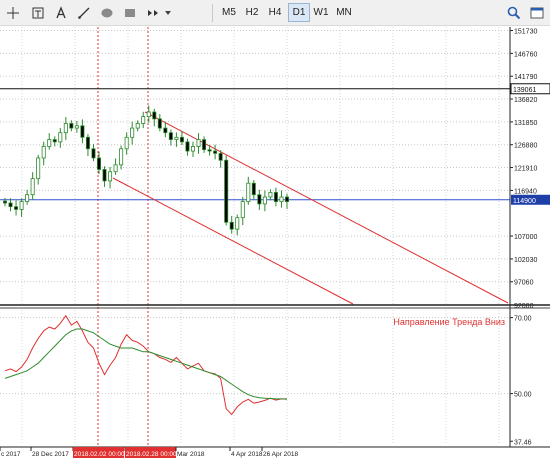 The height and width of the screenshot is (463, 550). What do you see at coordinates (321, 12) in the screenshot?
I see `timeframe-w1-button: W1` at bounding box center [321, 12].